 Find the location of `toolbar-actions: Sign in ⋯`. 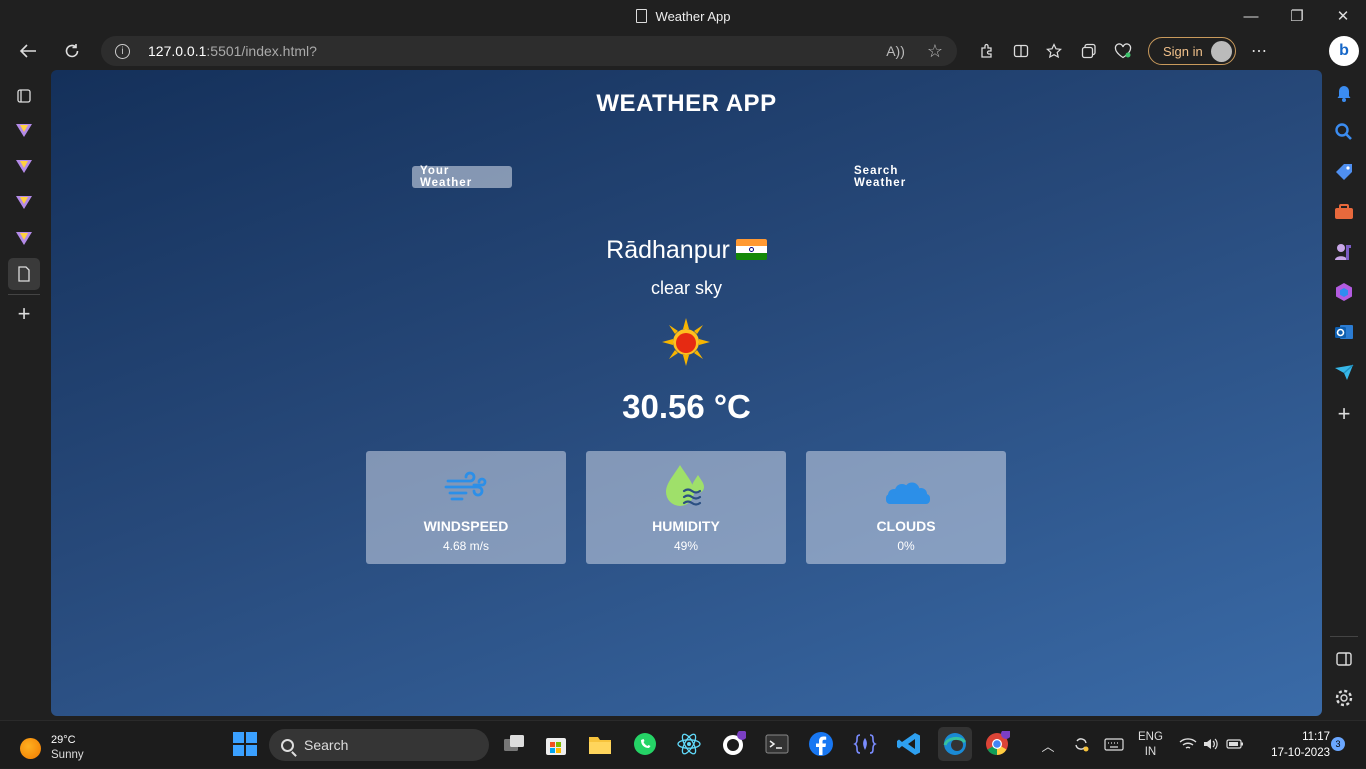

toolbar-actions: Sign in ⋯ is located at coordinates (1123, 51).